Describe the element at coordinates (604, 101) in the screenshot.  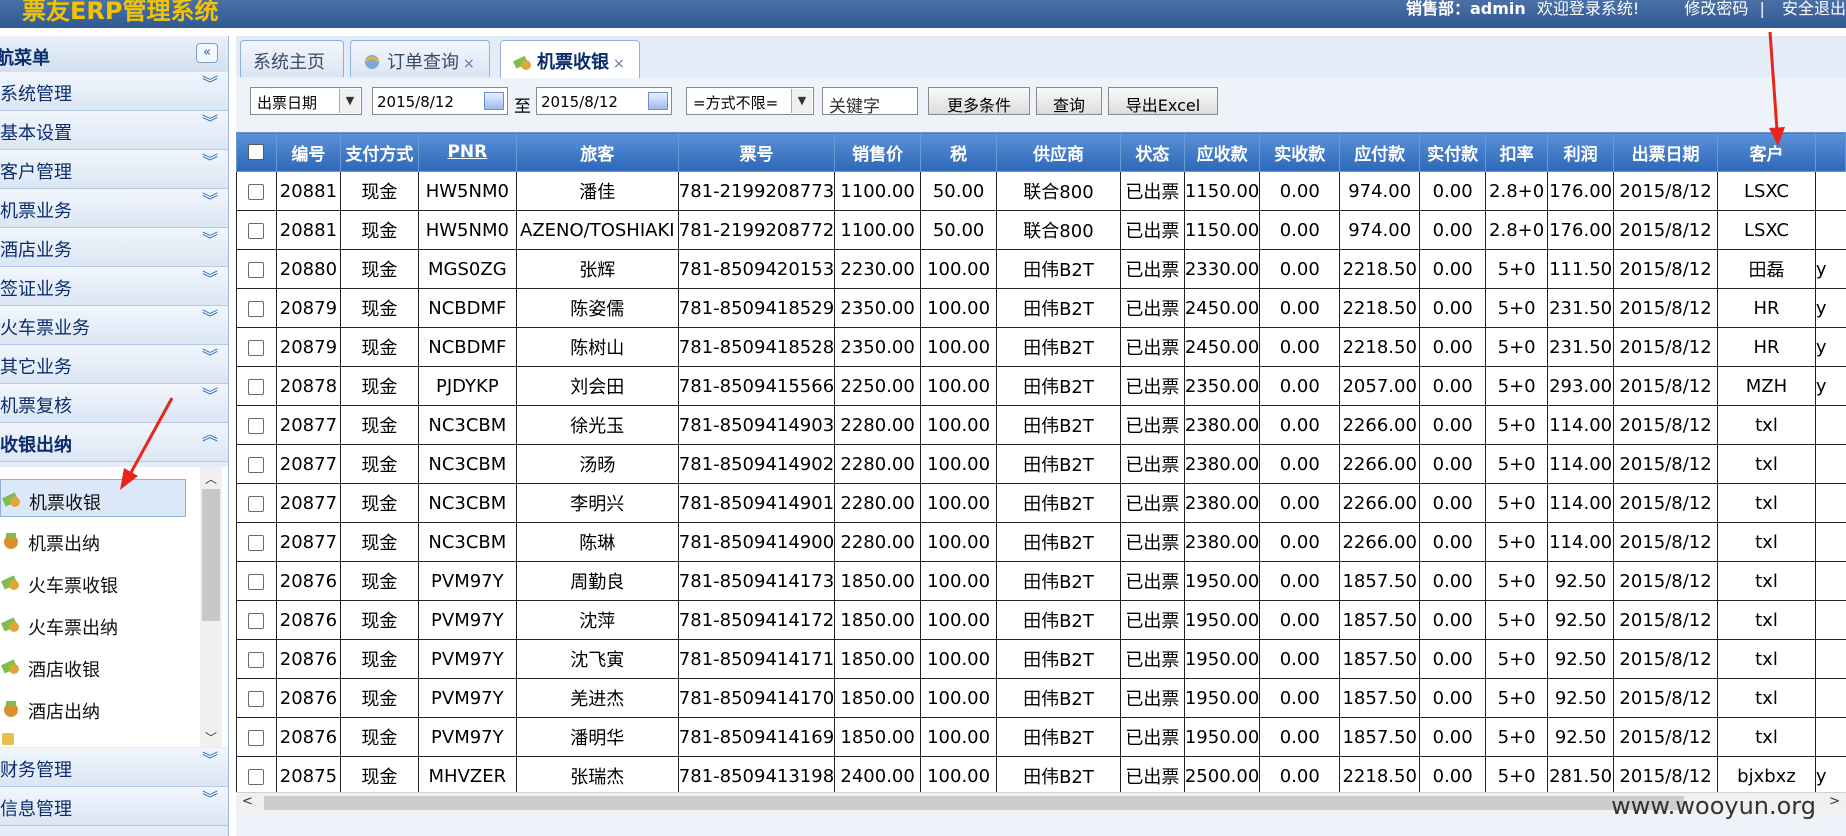
I see `date-to-input: 2015/8/12` at that location.